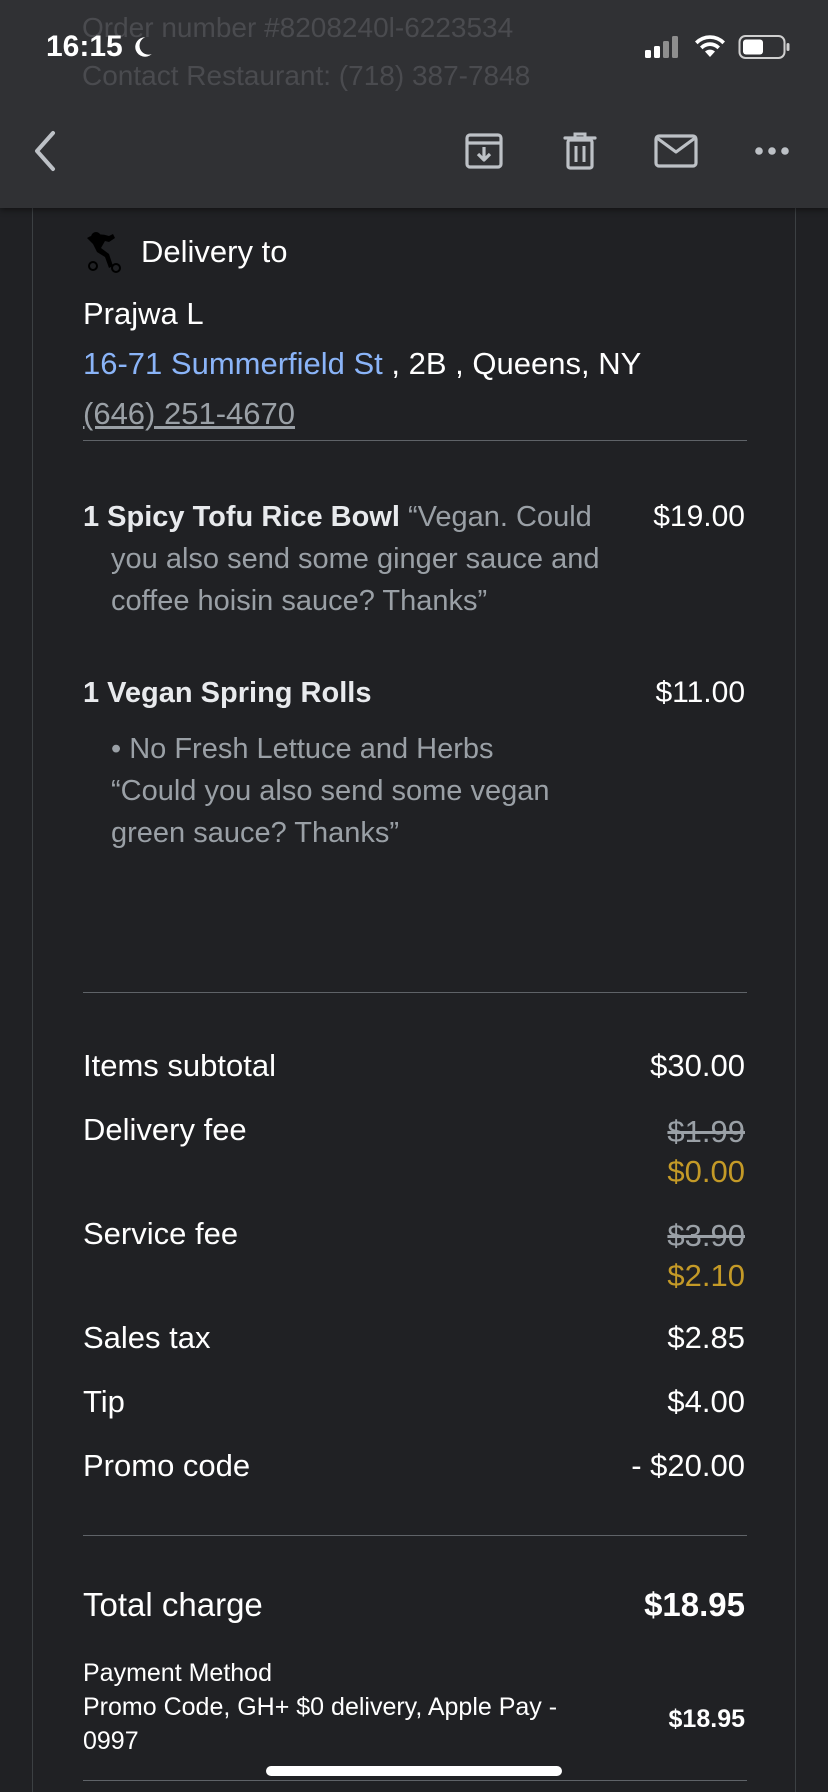 This screenshot has height=1792, width=828. Describe the element at coordinates (414, 1338) in the screenshot. I see `sales-tax-row: Sales tax $2.85` at that location.